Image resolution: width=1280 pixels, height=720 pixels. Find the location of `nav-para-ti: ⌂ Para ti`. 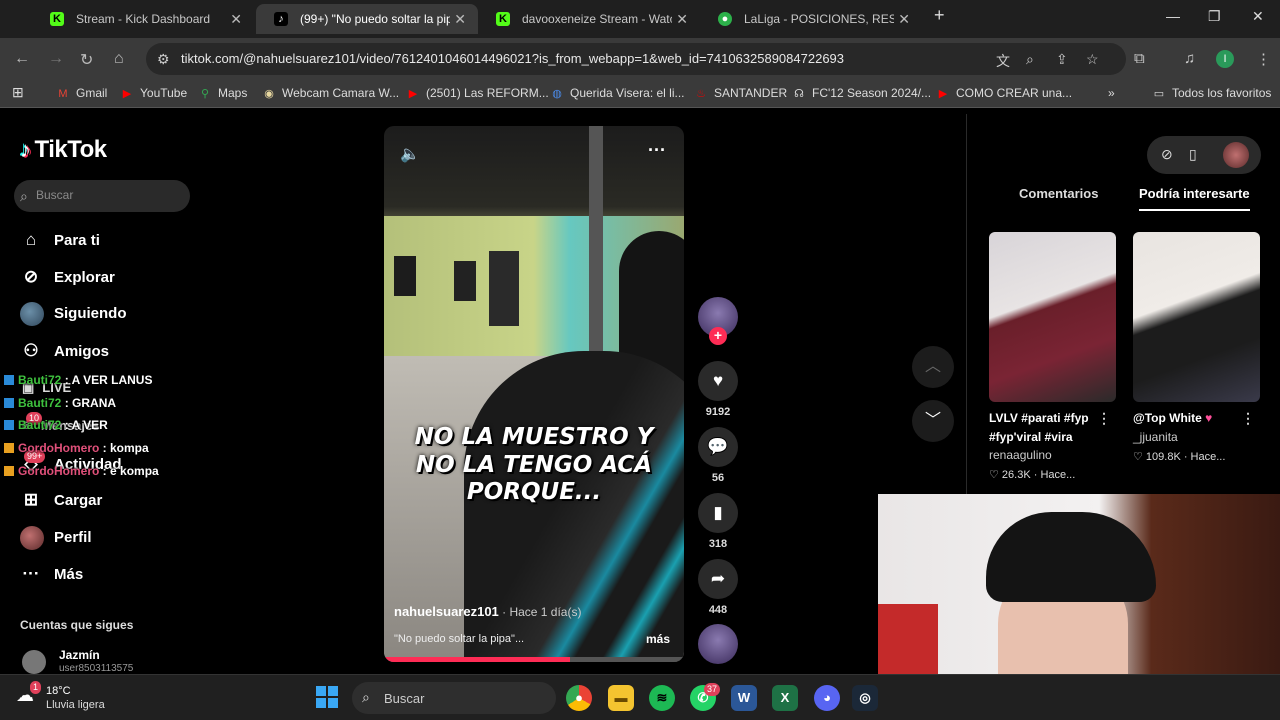

nav-para-ti: ⌂ Para ti is located at coordinates (60, 240).